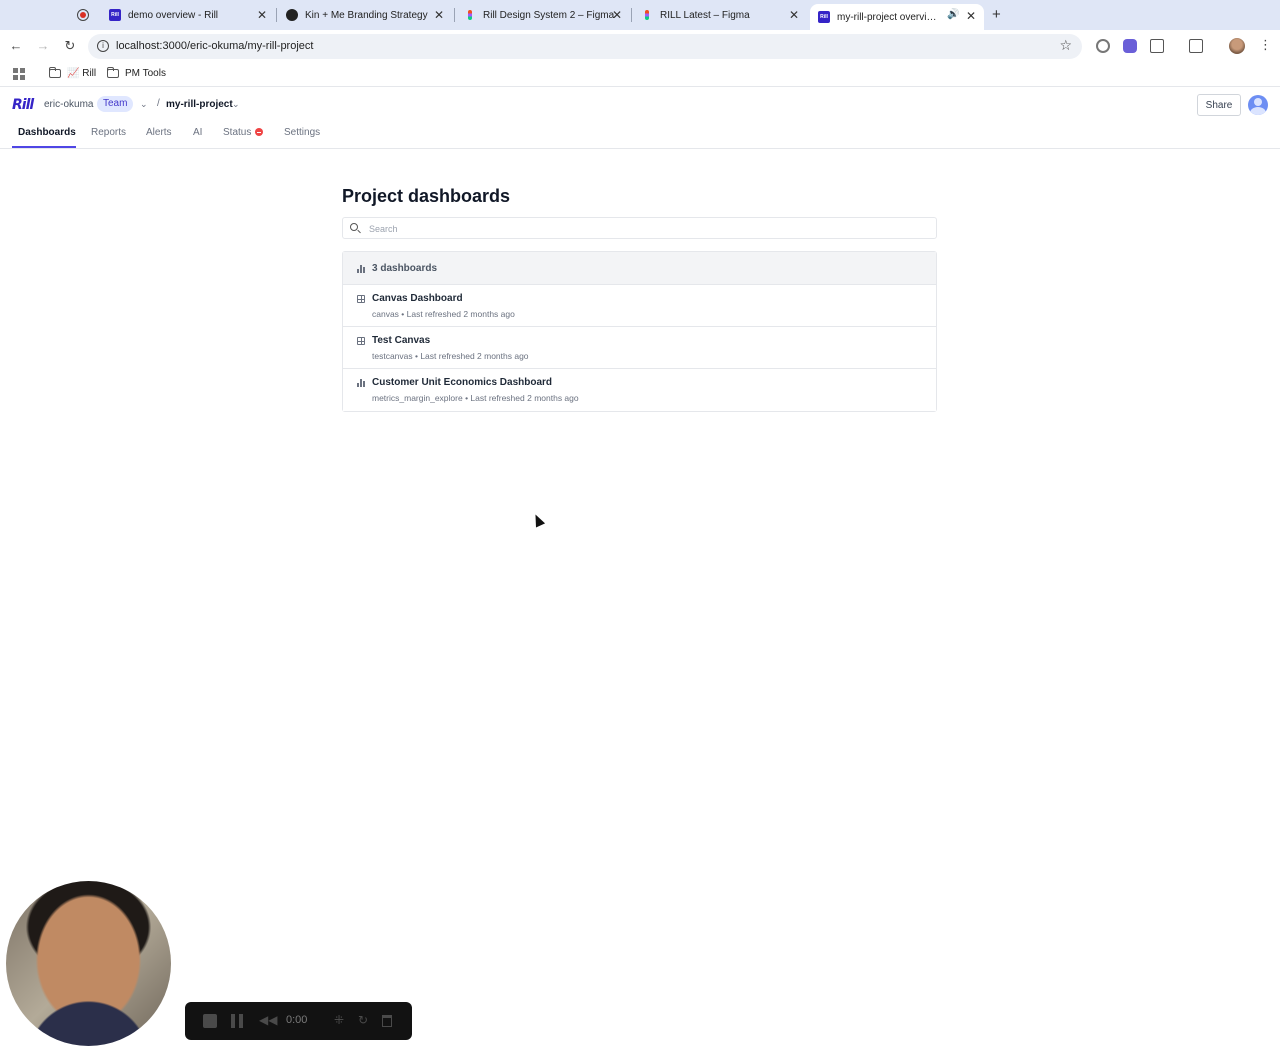  Describe the element at coordinates (705, 15) in the screenshot. I see `browser-tab-title: RILL Latest – Figma` at that location.